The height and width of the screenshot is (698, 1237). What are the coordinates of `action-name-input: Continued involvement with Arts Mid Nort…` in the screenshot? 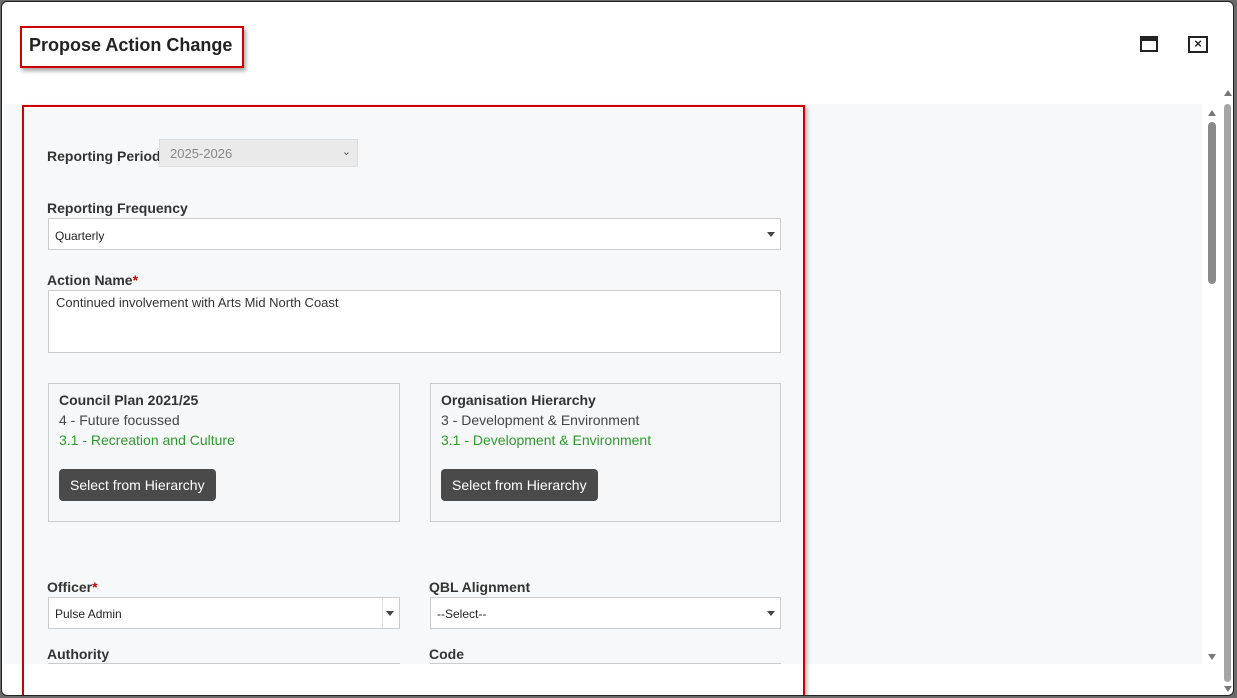 It's located at (414, 321).